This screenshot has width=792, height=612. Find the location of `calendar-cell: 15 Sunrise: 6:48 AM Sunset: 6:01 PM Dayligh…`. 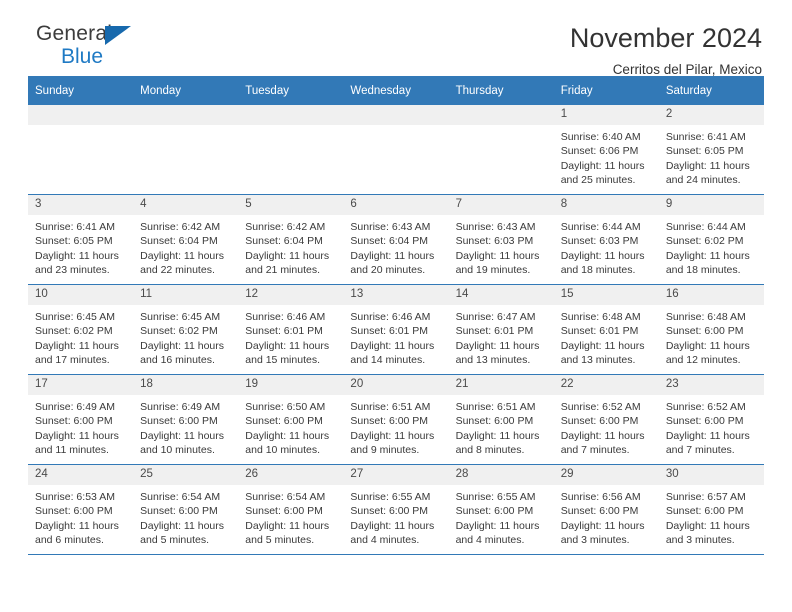

calendar-cell: 15 Sunrise: 6:48 AM Sunset: 6:01 PM Dayligh… is located at coordinates (606, 329).